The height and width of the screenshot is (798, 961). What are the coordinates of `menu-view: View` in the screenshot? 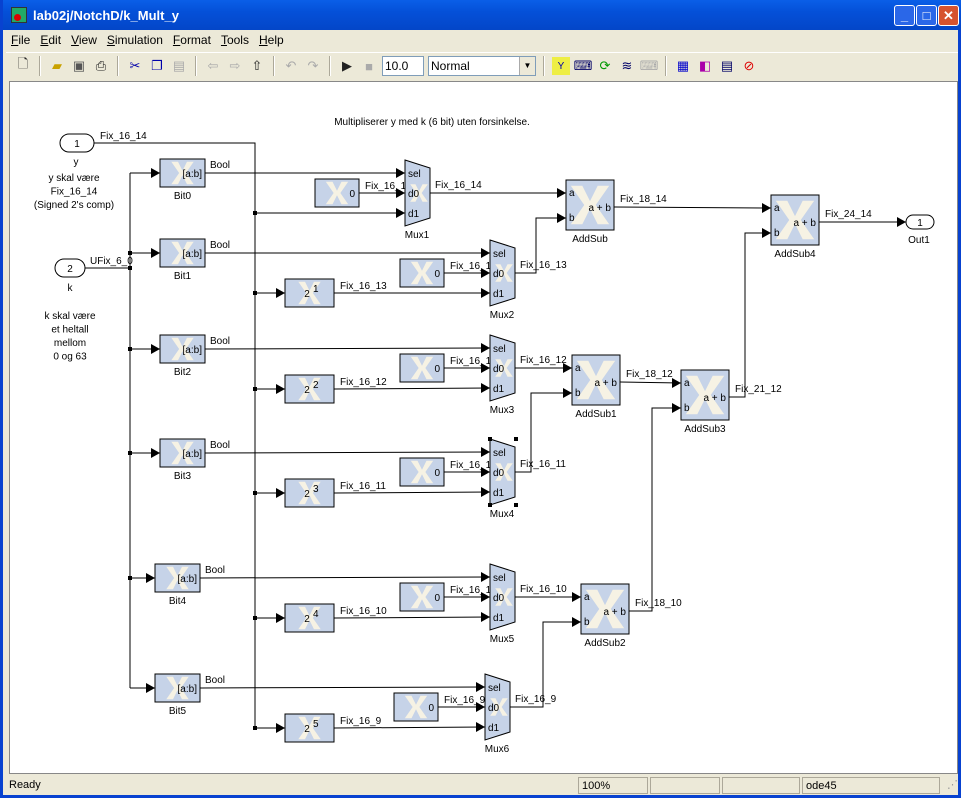 It's located at (84, 40).